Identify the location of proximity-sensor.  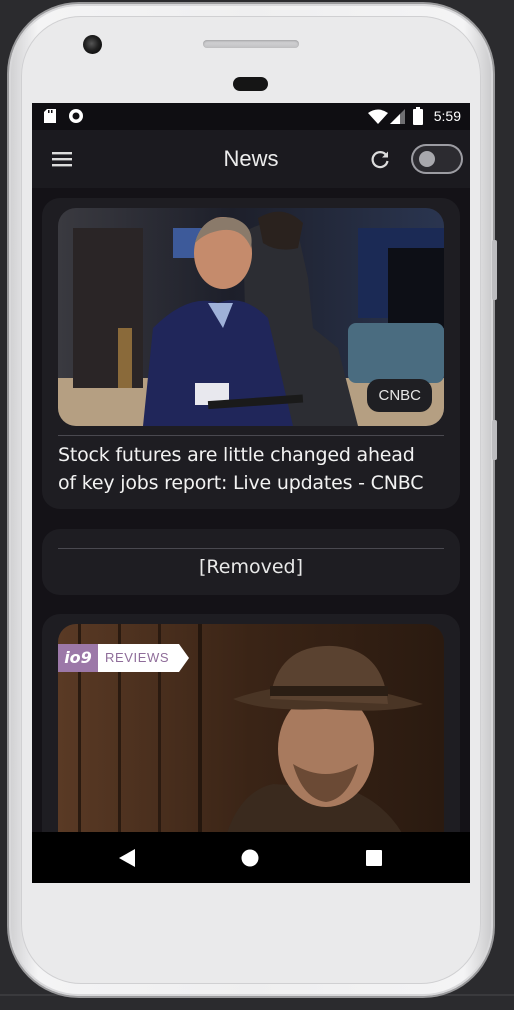
(250, 84).